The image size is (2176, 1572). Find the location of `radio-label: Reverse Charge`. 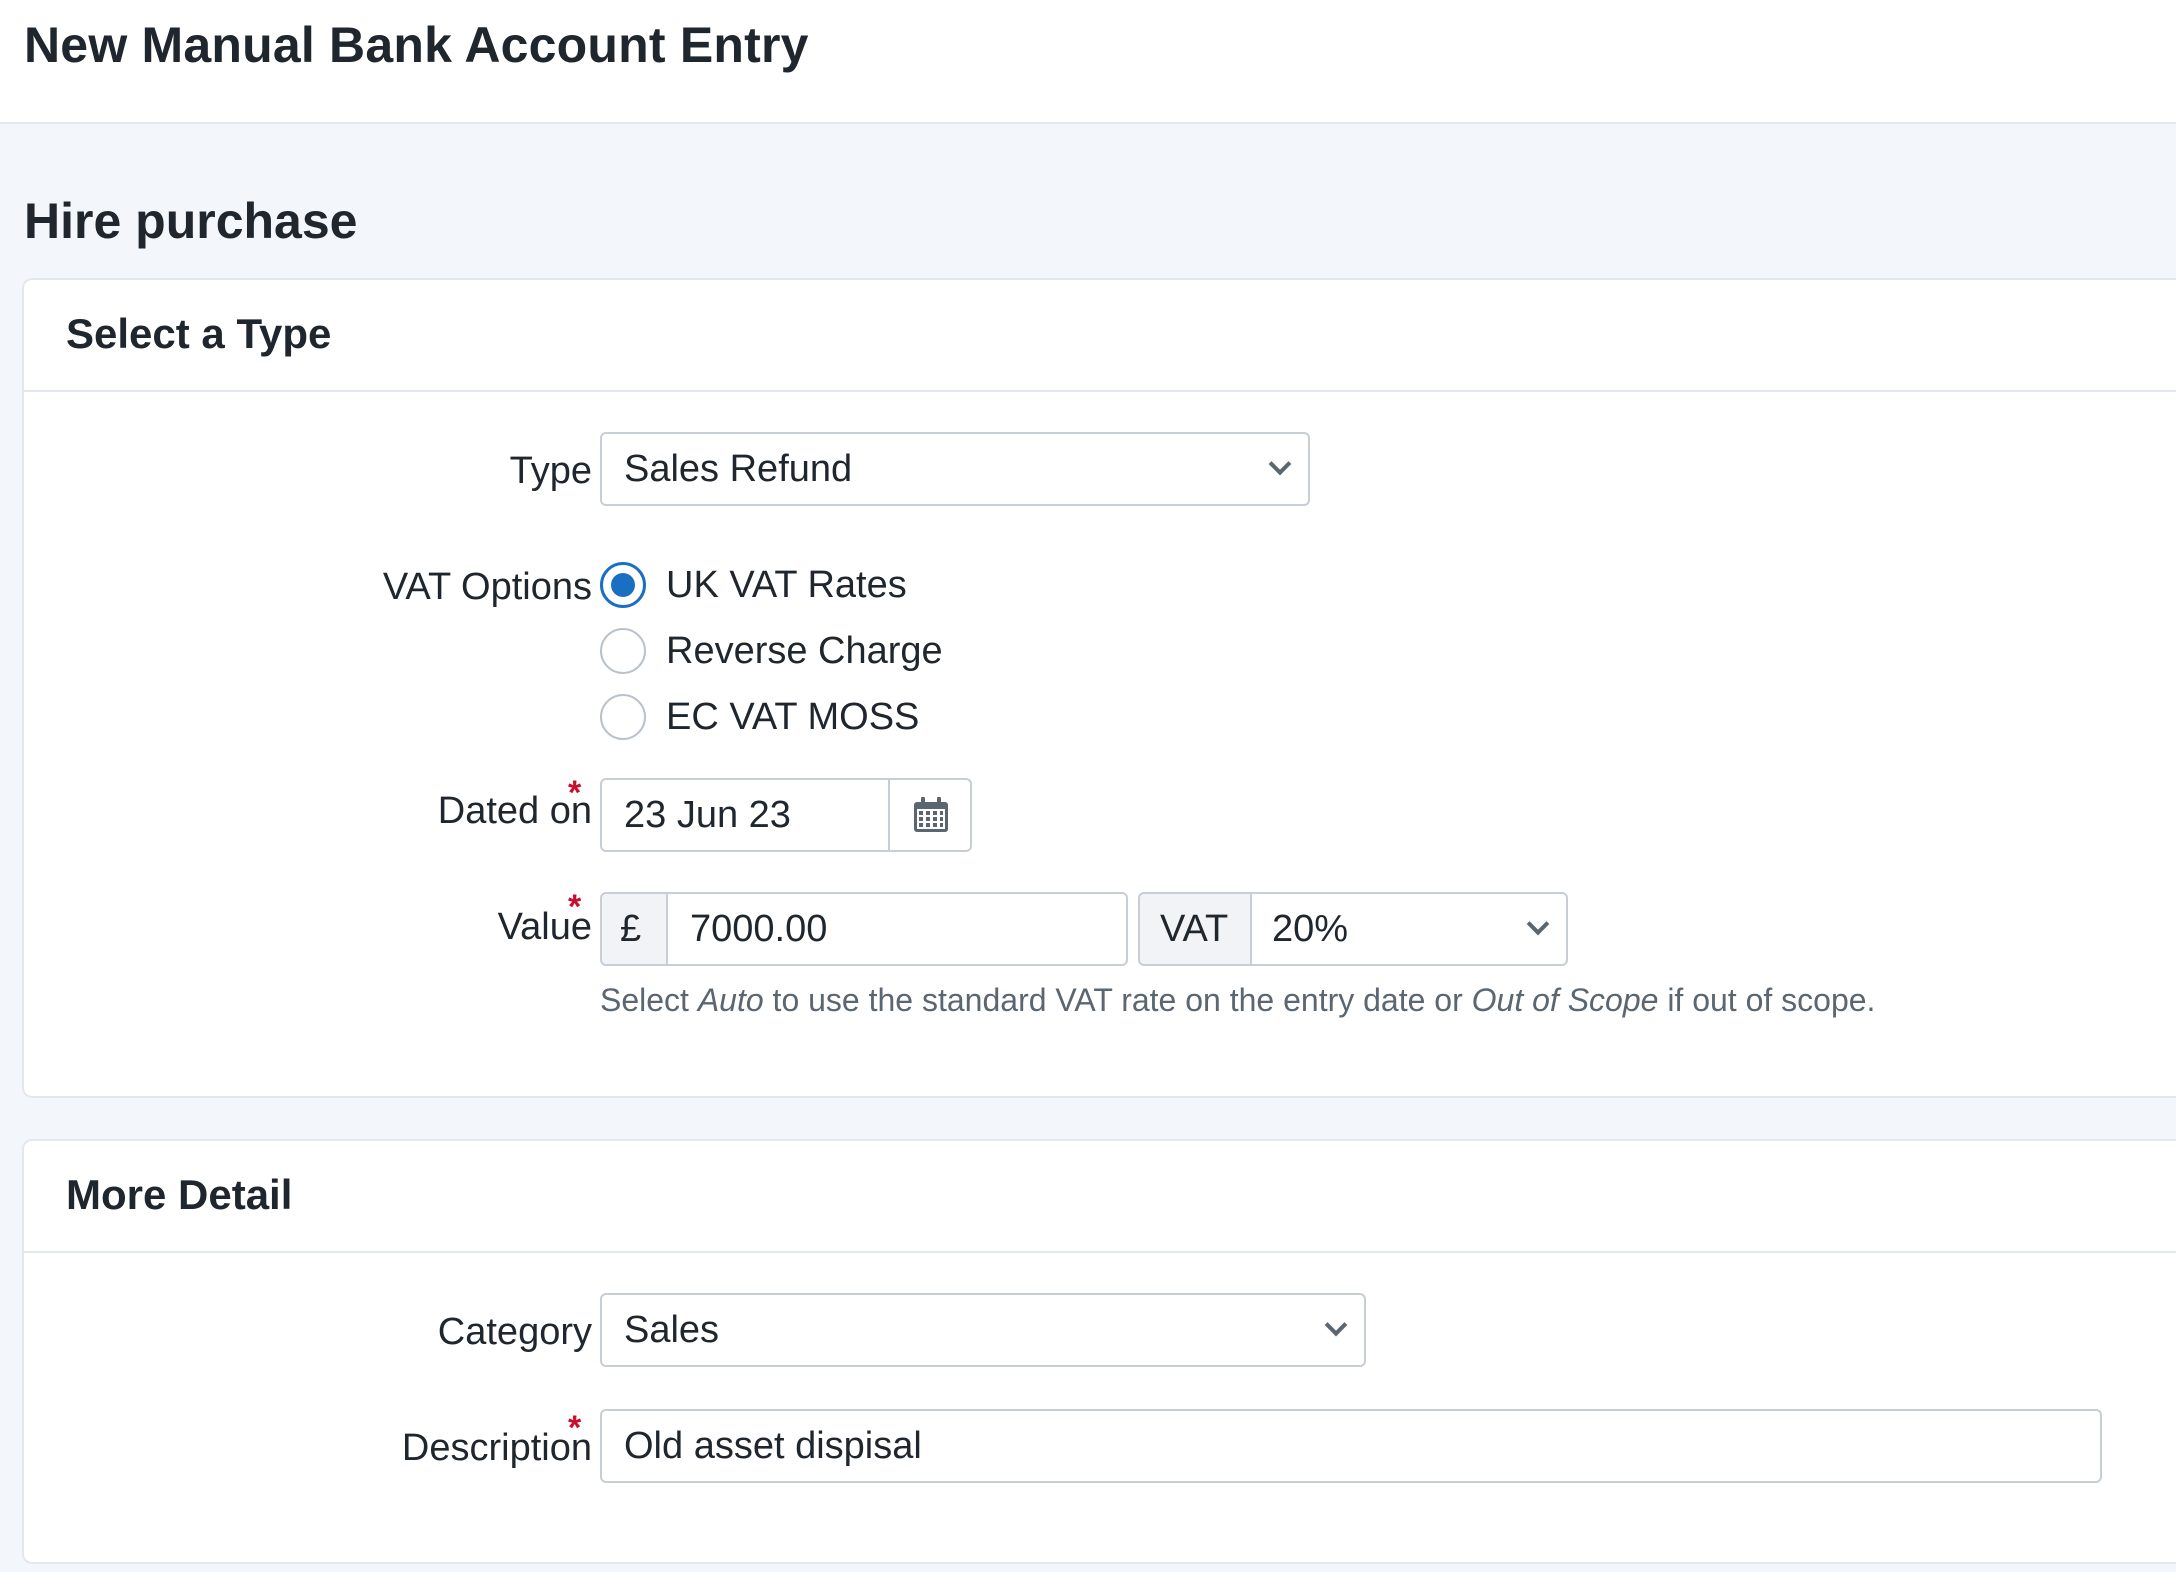

radio-label: Reverse Charge is located at coordinates (804, 651).